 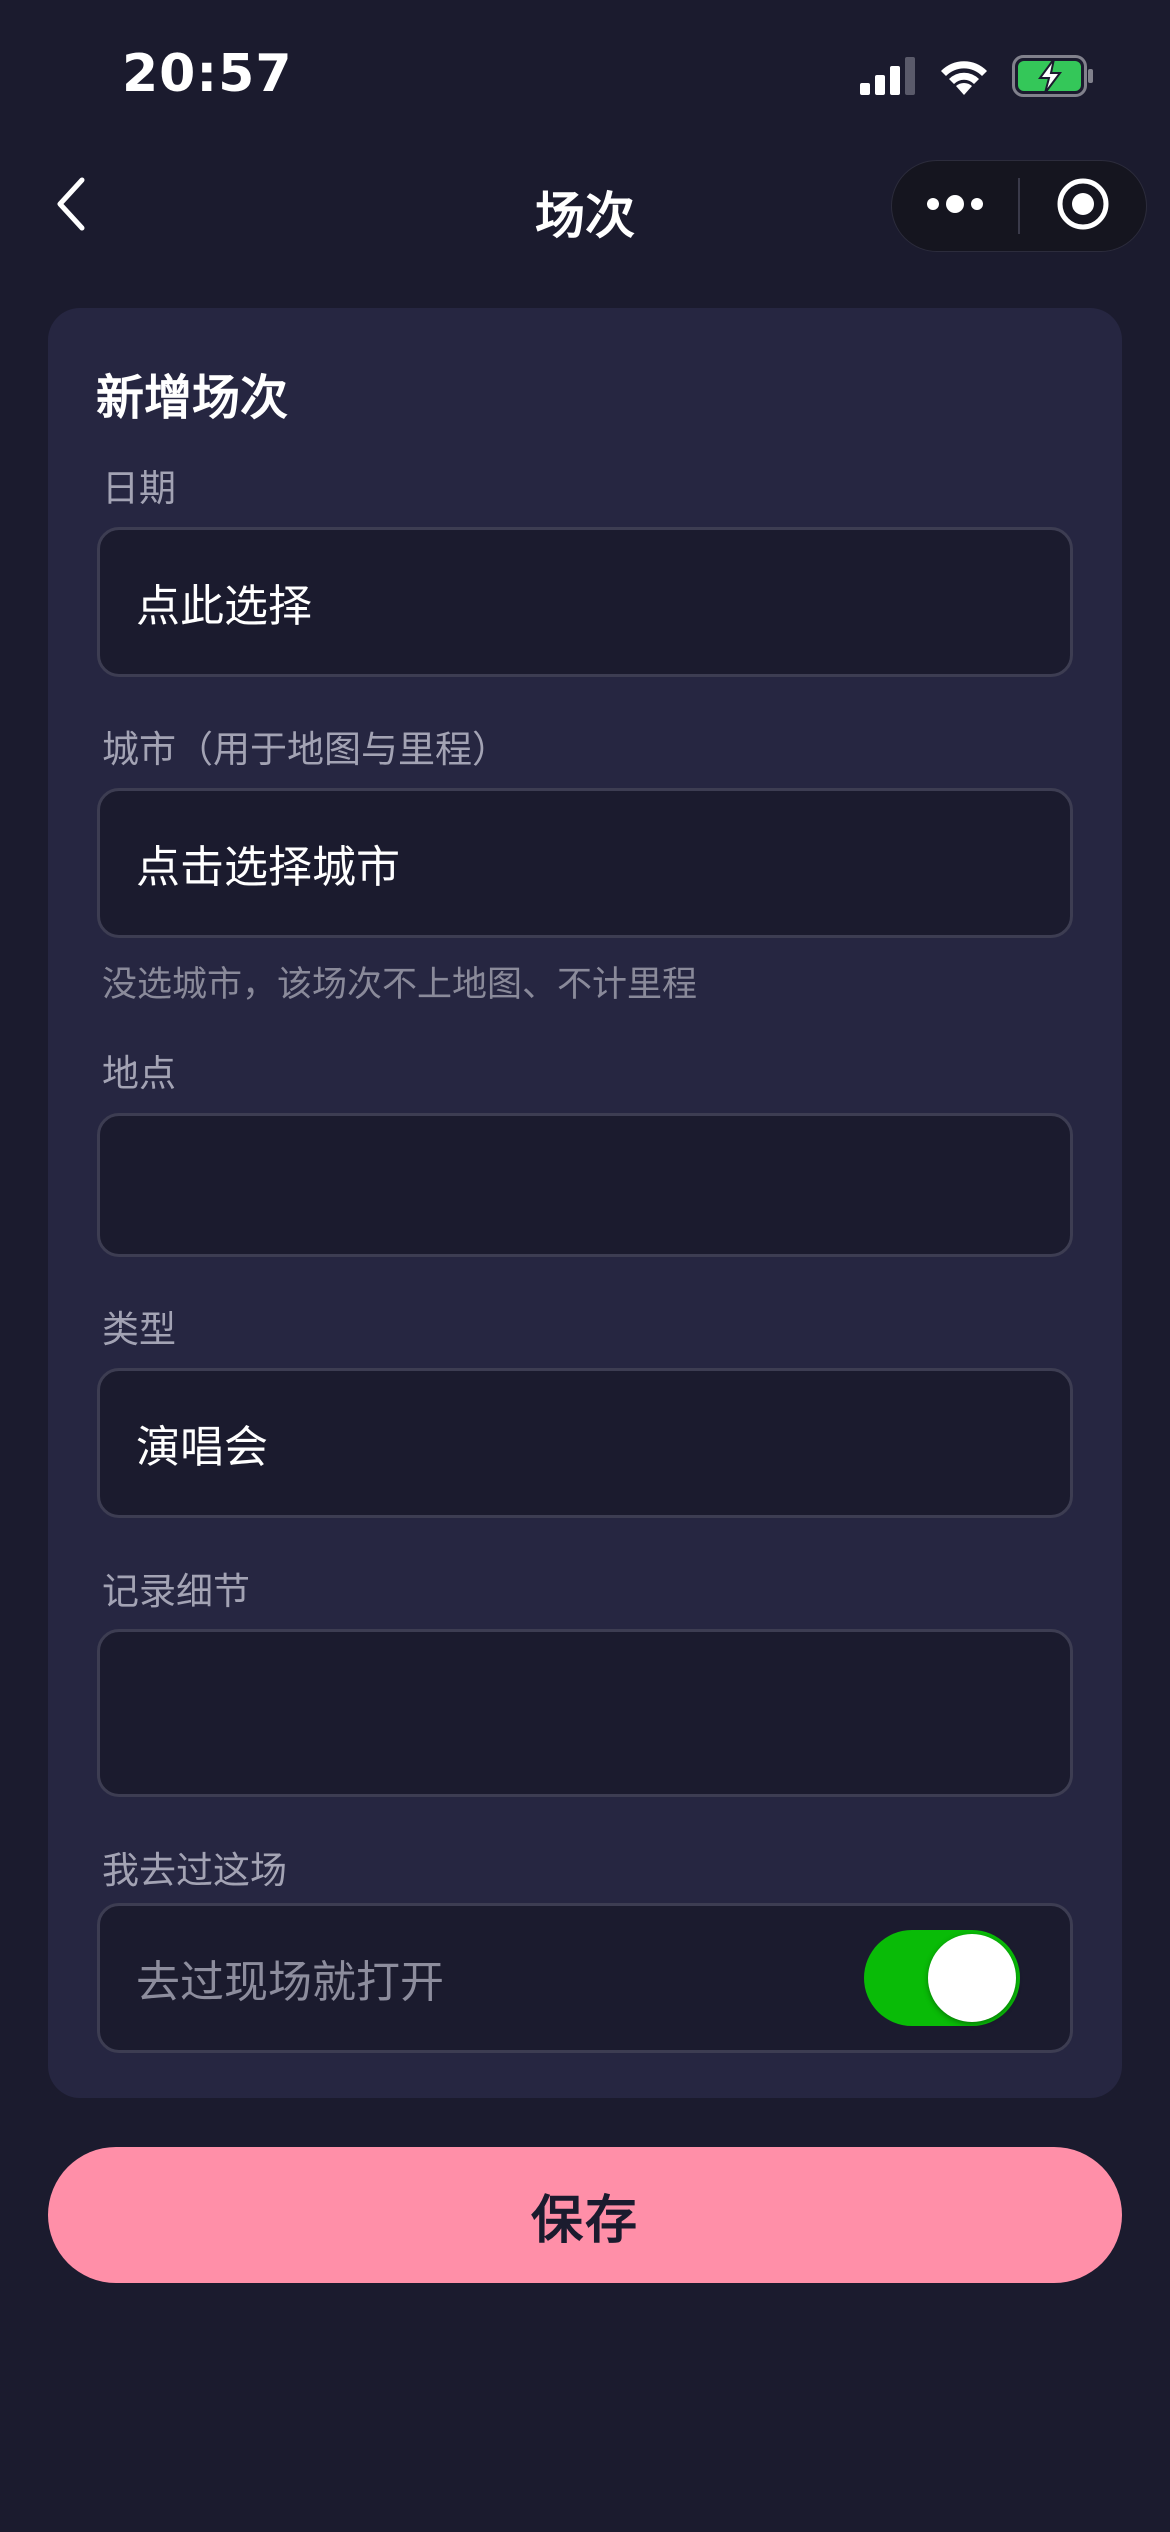 What do you see at coordinates (585, 2215) in the screenshot?
I see `save-button: 保存` at bounding box center [585, 2215].